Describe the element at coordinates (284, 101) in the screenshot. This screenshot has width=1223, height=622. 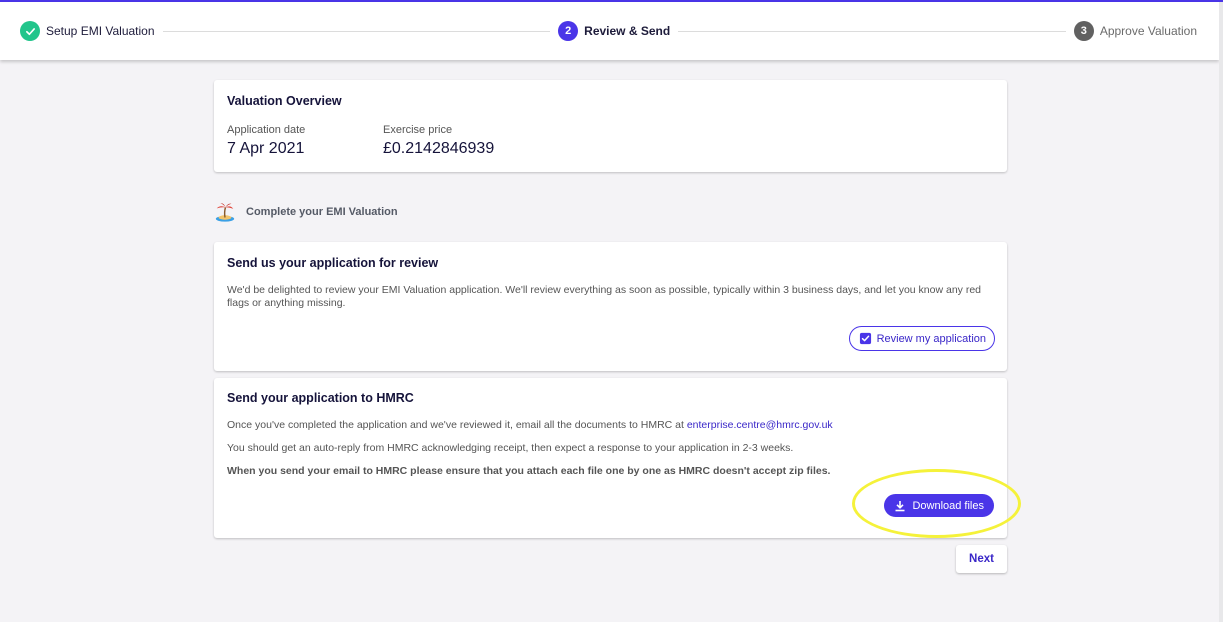
I see `overview-title: Valuation Overview` at that location.